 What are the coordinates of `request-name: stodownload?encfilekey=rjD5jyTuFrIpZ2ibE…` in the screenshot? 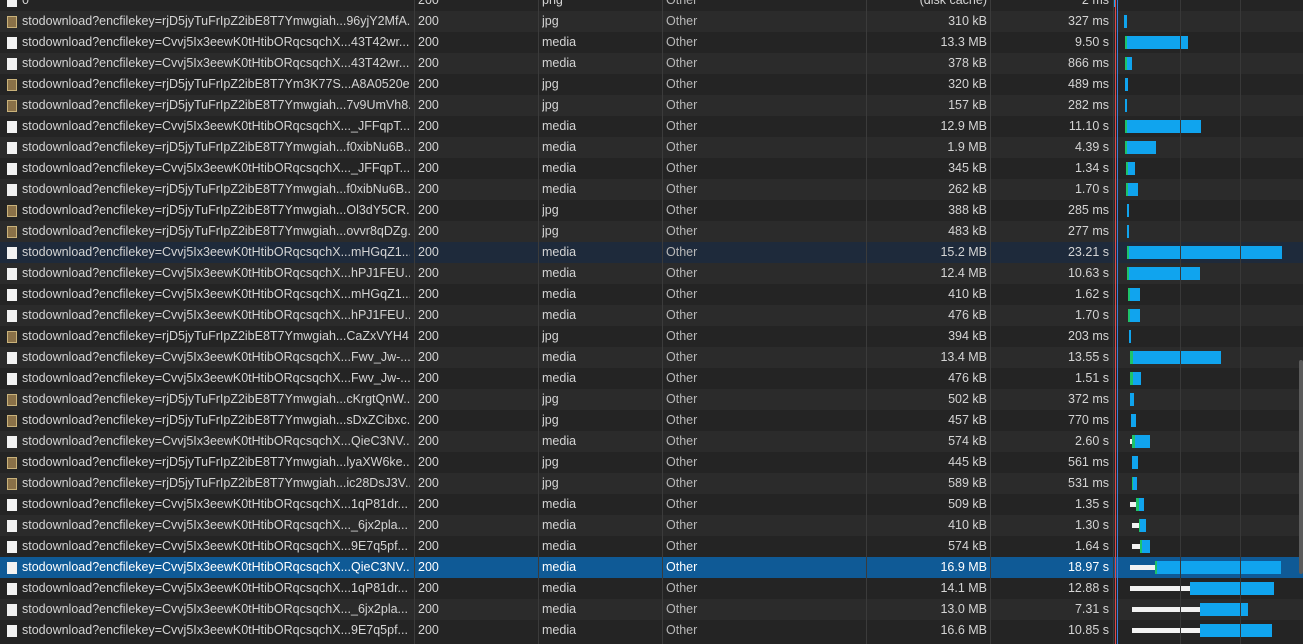 It's located at (216, 399).